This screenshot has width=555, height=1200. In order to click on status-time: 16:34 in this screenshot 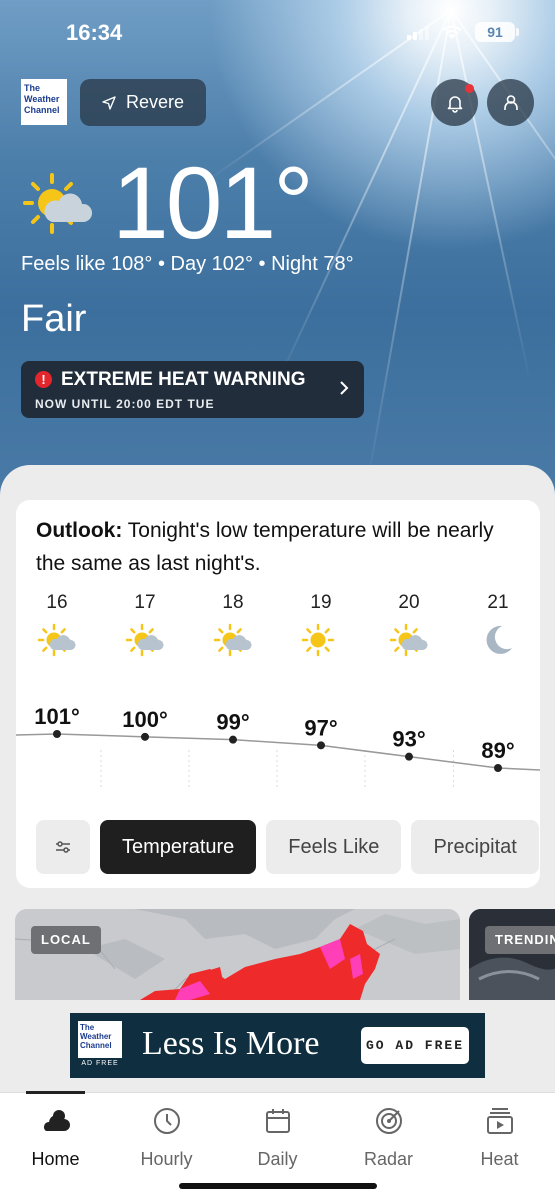, I will do `click(94, 32)`.